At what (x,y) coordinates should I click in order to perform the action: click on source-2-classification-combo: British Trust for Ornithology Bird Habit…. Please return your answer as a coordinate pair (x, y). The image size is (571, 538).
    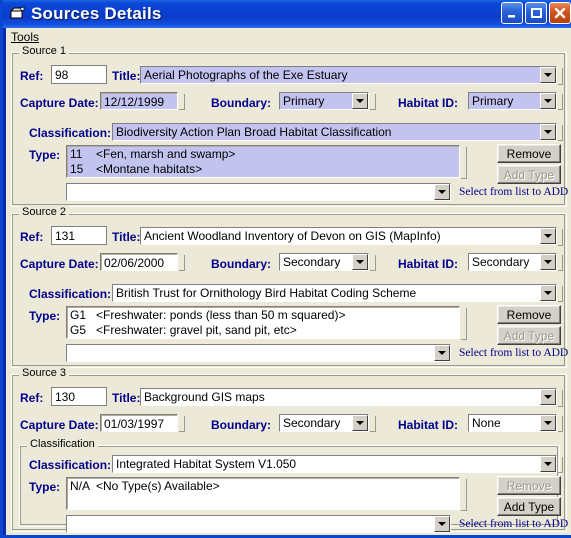
    Looking at the image, I should click on (334, 293).